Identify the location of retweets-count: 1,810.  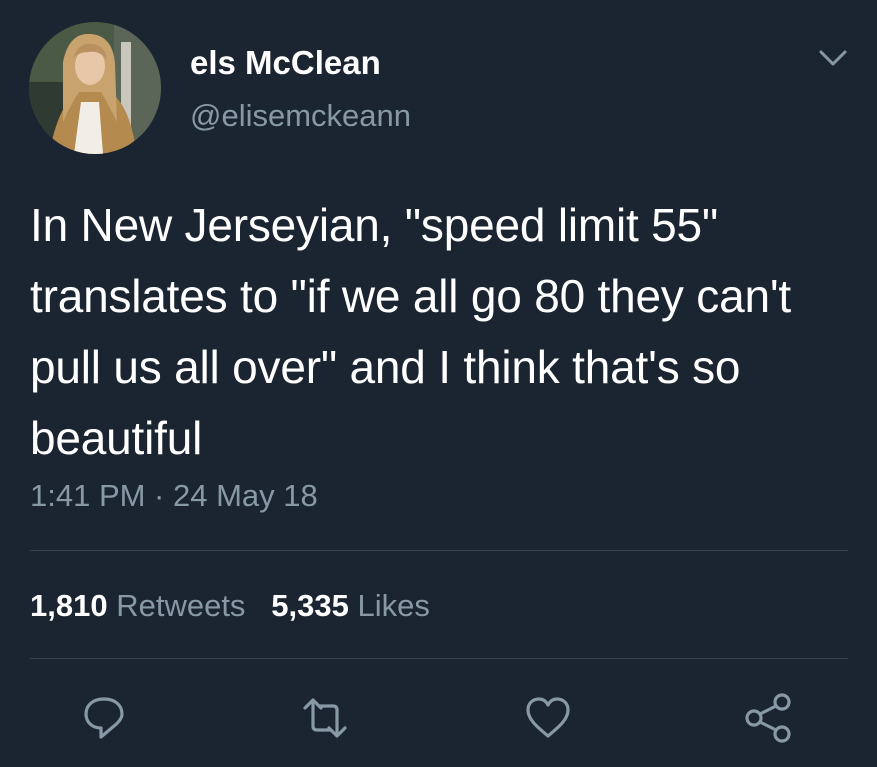
(69, 605).